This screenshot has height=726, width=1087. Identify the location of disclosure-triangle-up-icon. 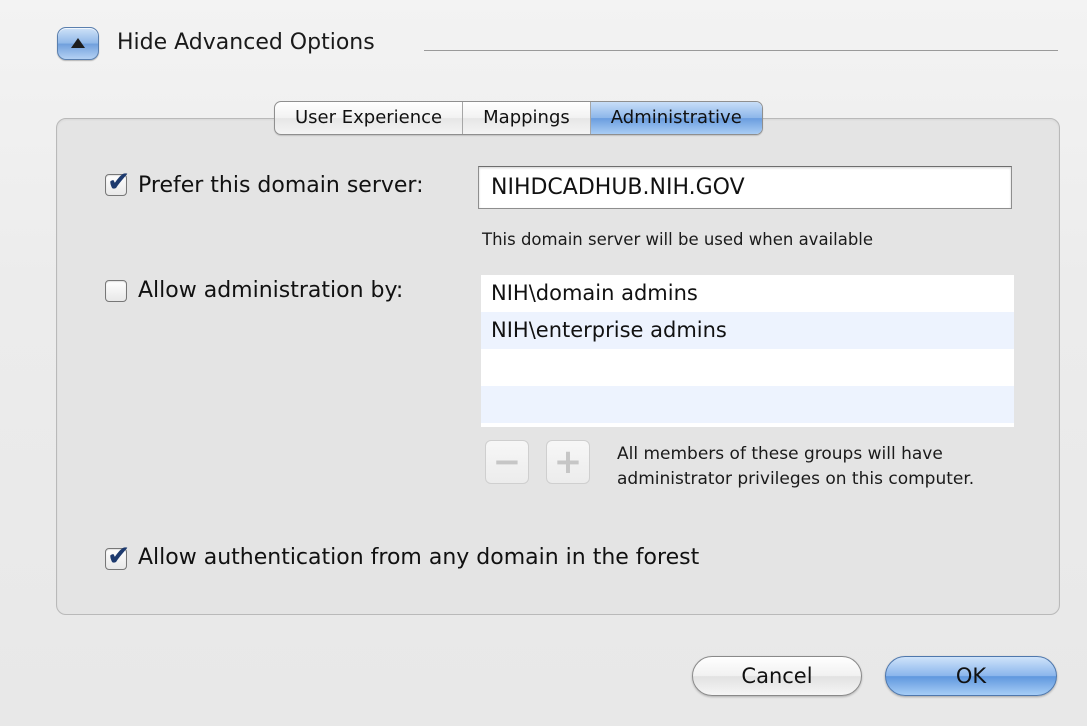
(78, 42).